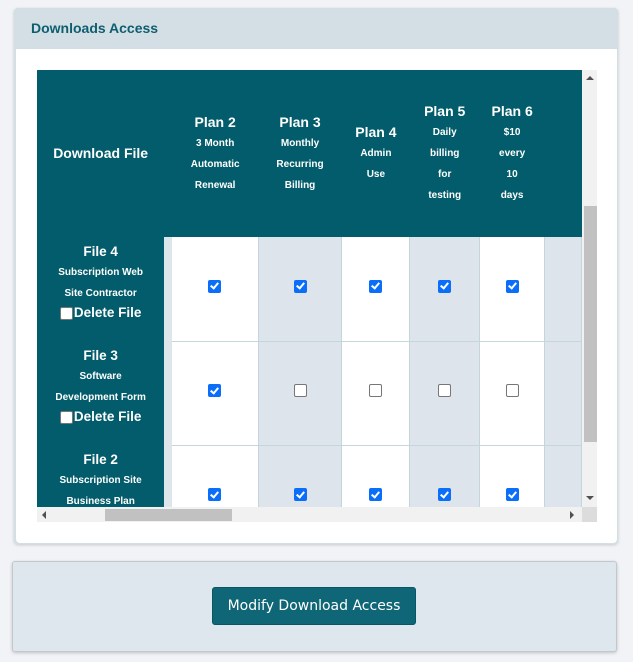 The width and height of the screenshot is (633, 662). I want to click on scroll-right-arrow-icon, so click(572, 515).